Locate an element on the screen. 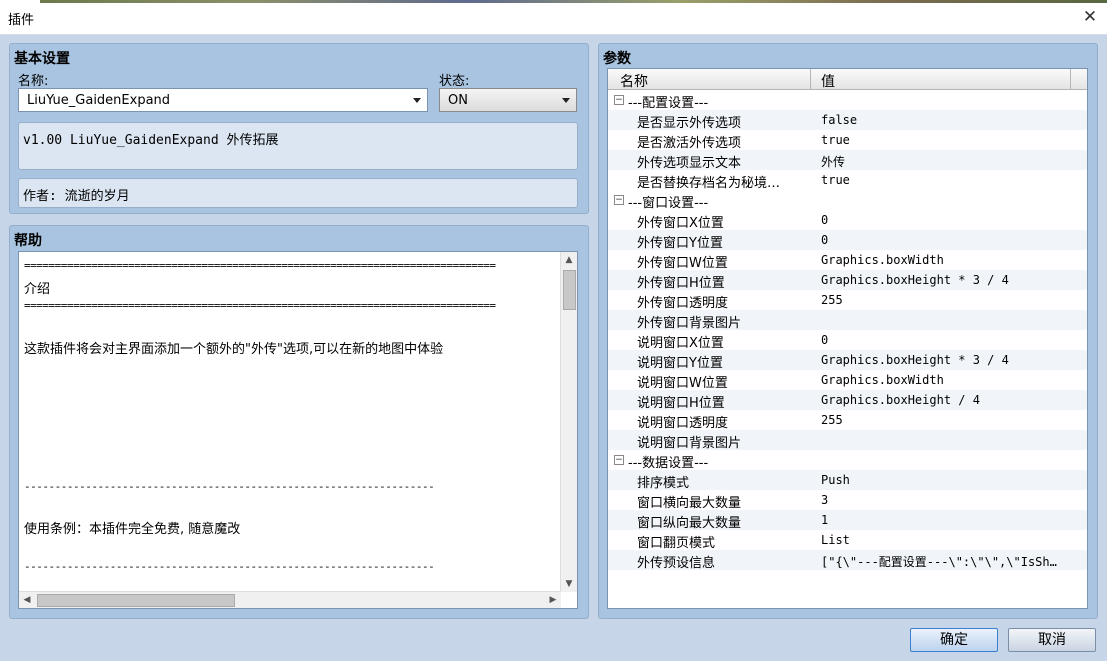 The width and height of the screenshot is (1107, 661). column-header-value: 值 is located at coordinates (828, 81).